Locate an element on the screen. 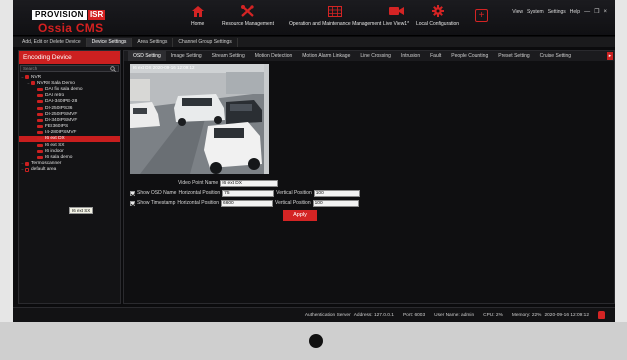 The width and height of the screenshot is (627, 360). tab-channel-group-settings: Channel Group Settings is located at coordinates (205, 42).